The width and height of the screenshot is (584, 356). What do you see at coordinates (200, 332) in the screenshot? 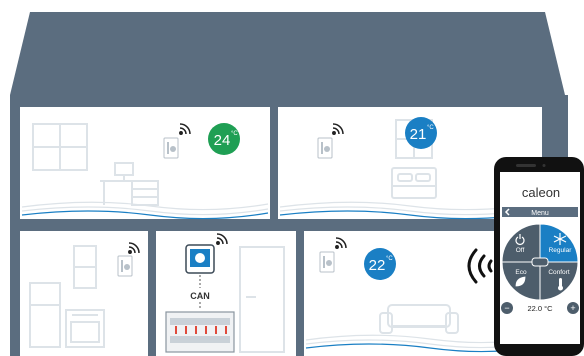
I see `heating-manifold` at bounding box center [200, 332].